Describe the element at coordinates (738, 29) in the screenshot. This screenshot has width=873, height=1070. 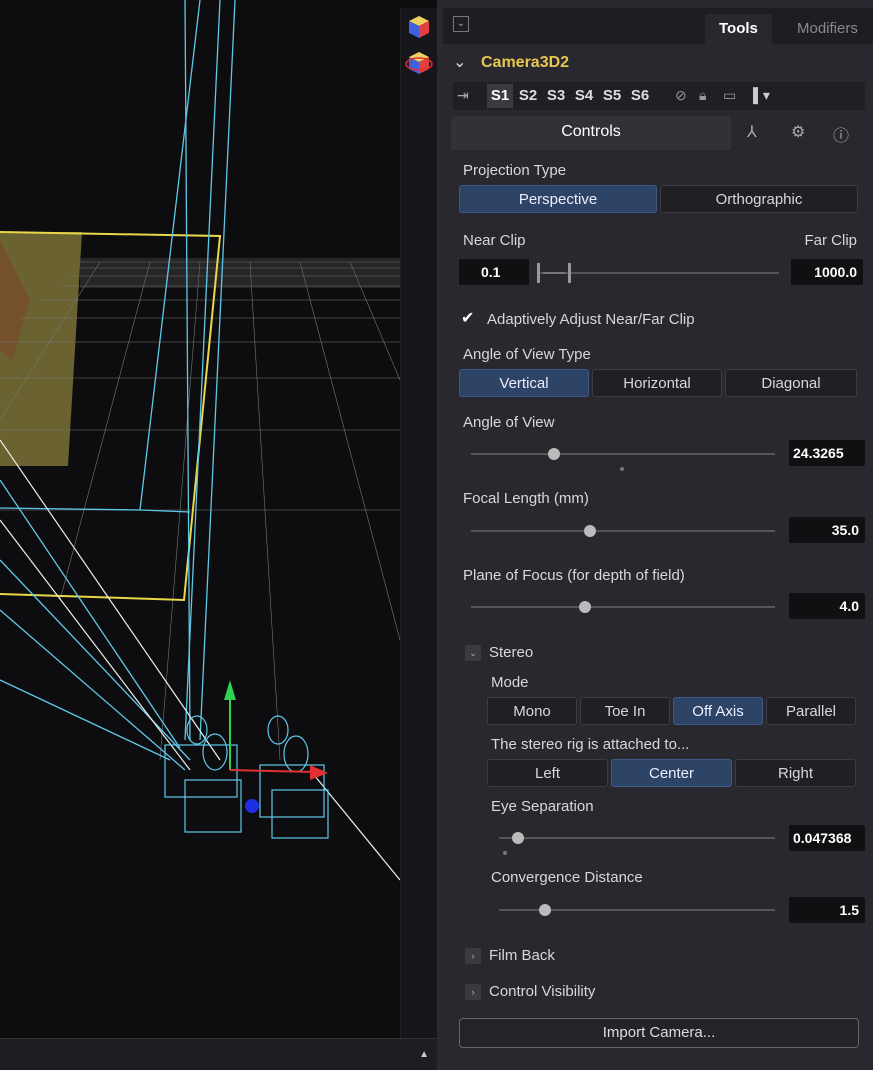
I see `tab-tools: Tools` at that location.